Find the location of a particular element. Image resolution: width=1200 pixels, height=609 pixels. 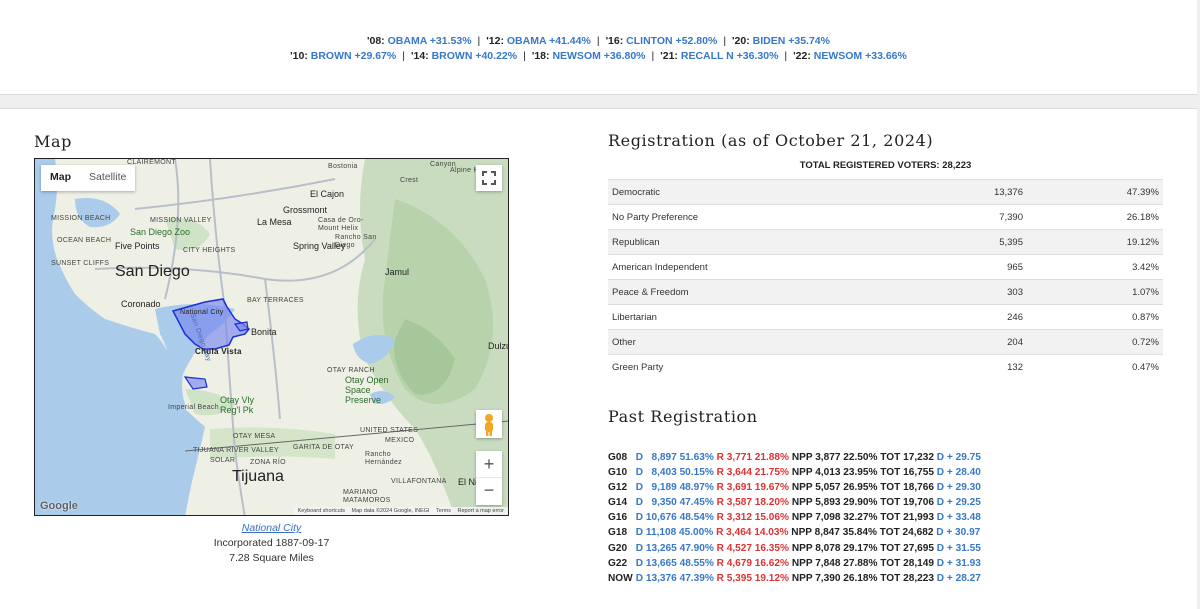

keyboard-shortcuts-link: Keyboard shortcuts is located at coordinates (321, 511).